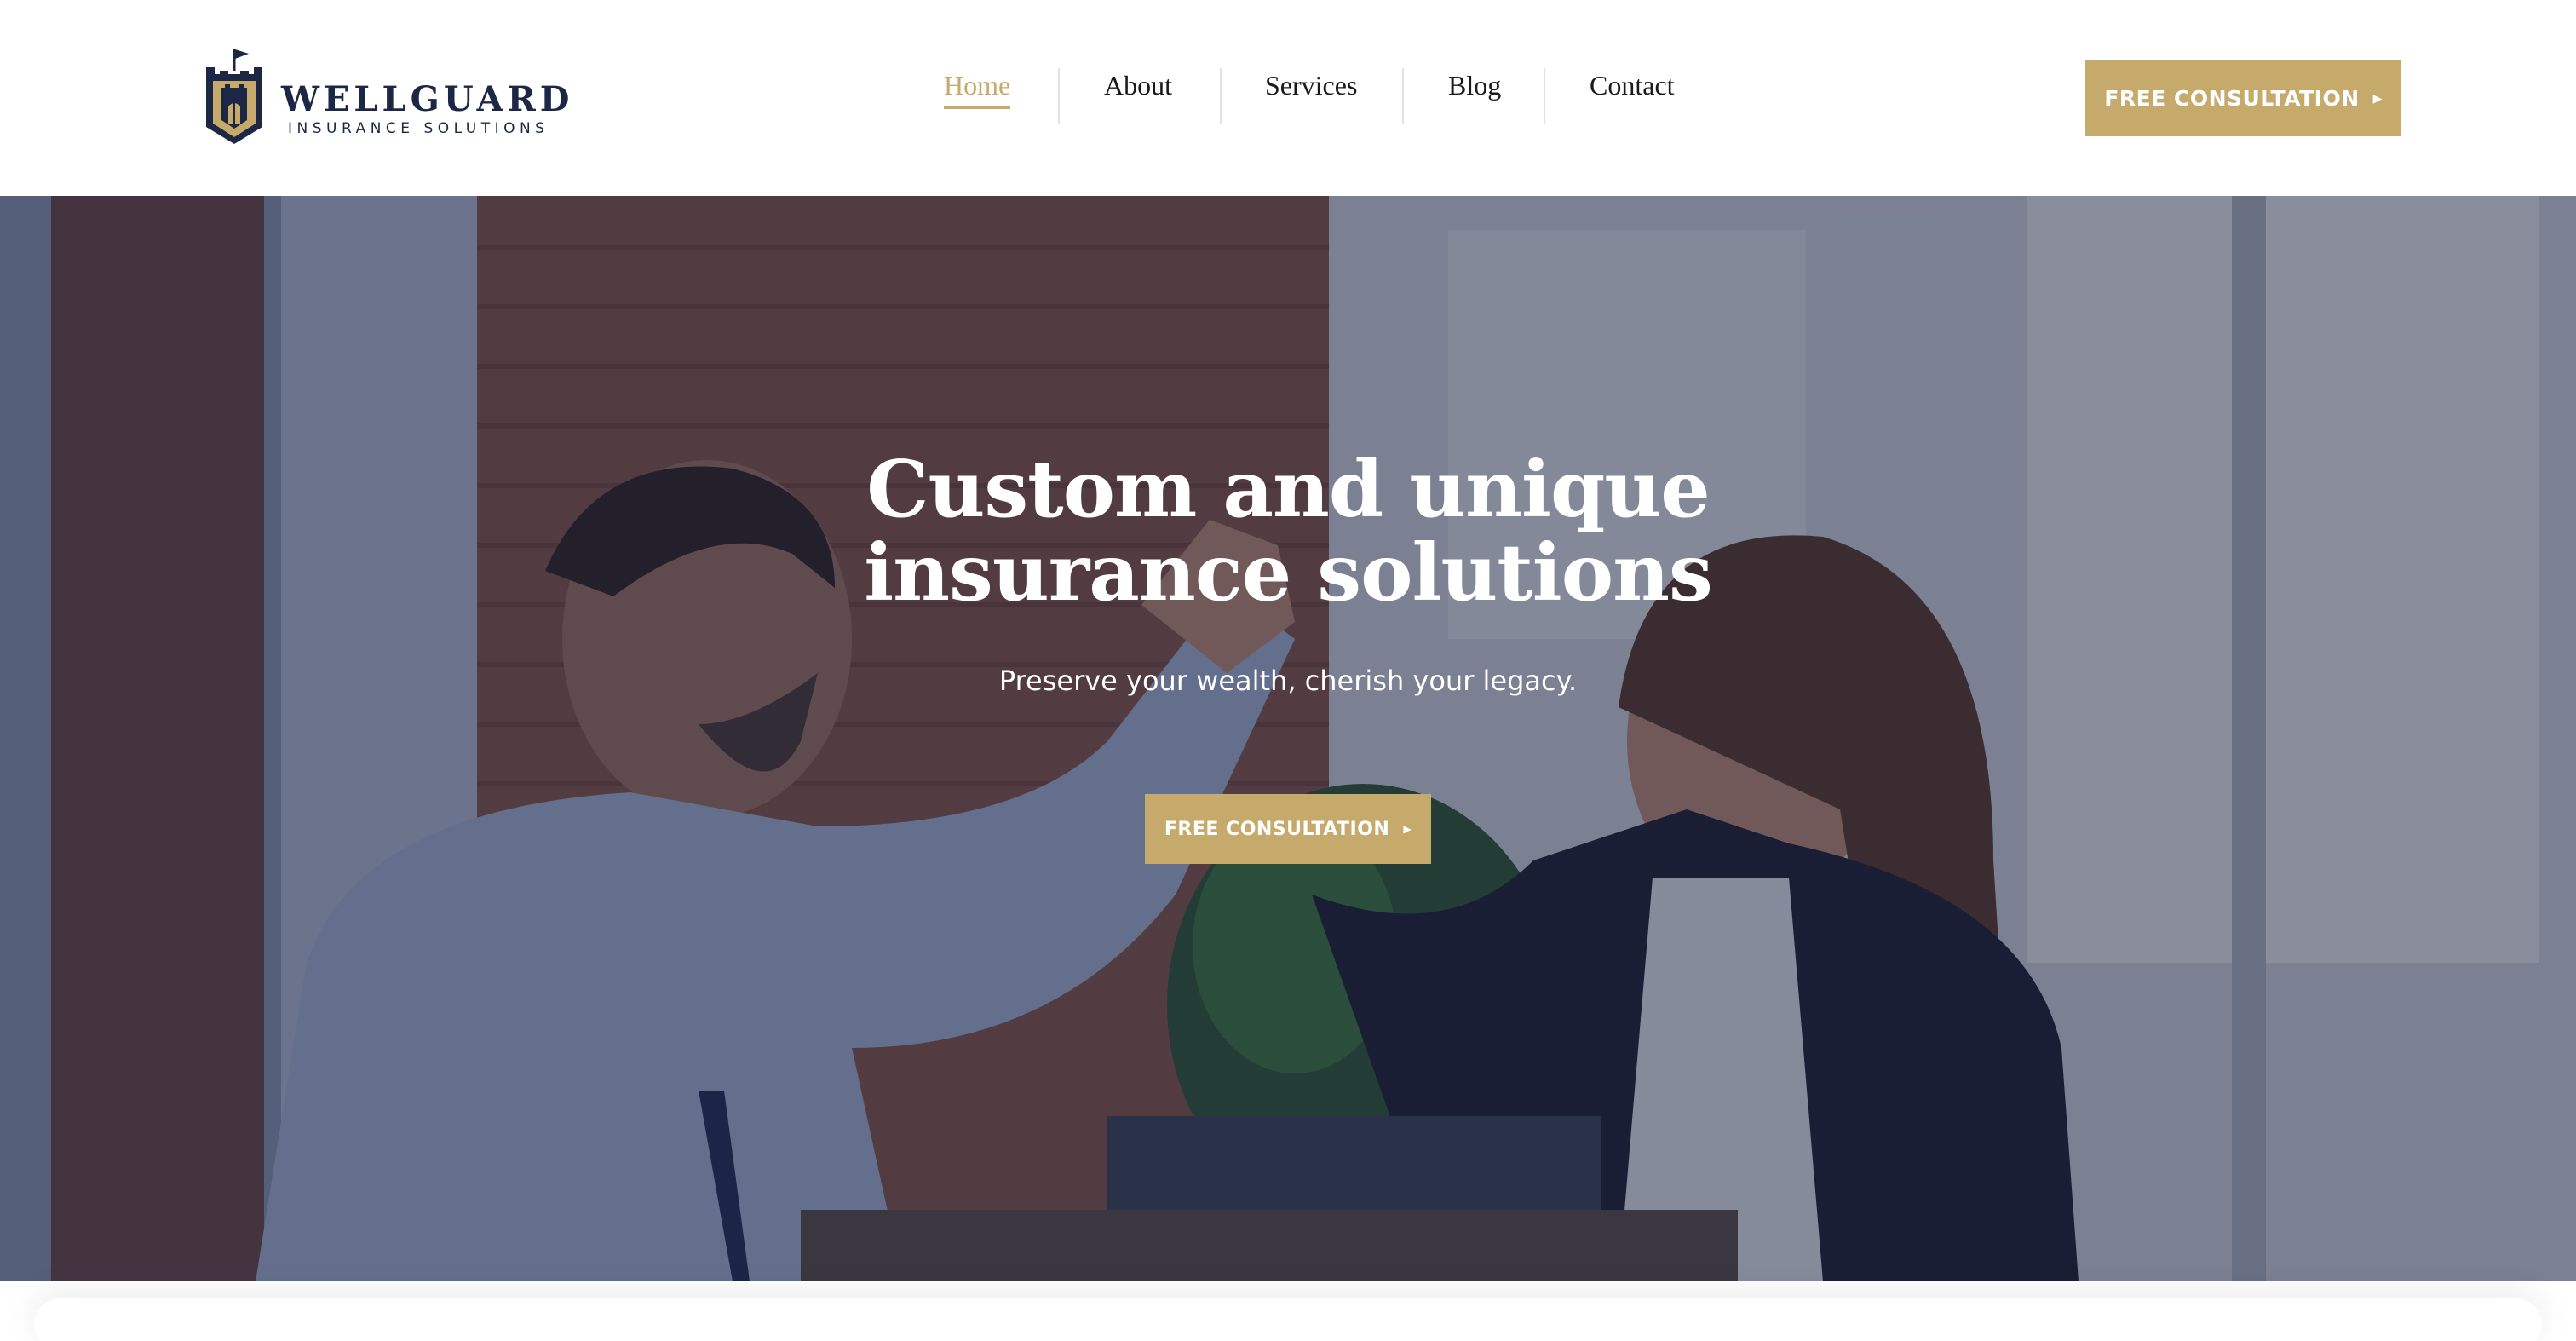  Describe the element at coordinates (1288, 573) in the screenshot. I see `hero-title-line-2: insurance solutions` at that location.